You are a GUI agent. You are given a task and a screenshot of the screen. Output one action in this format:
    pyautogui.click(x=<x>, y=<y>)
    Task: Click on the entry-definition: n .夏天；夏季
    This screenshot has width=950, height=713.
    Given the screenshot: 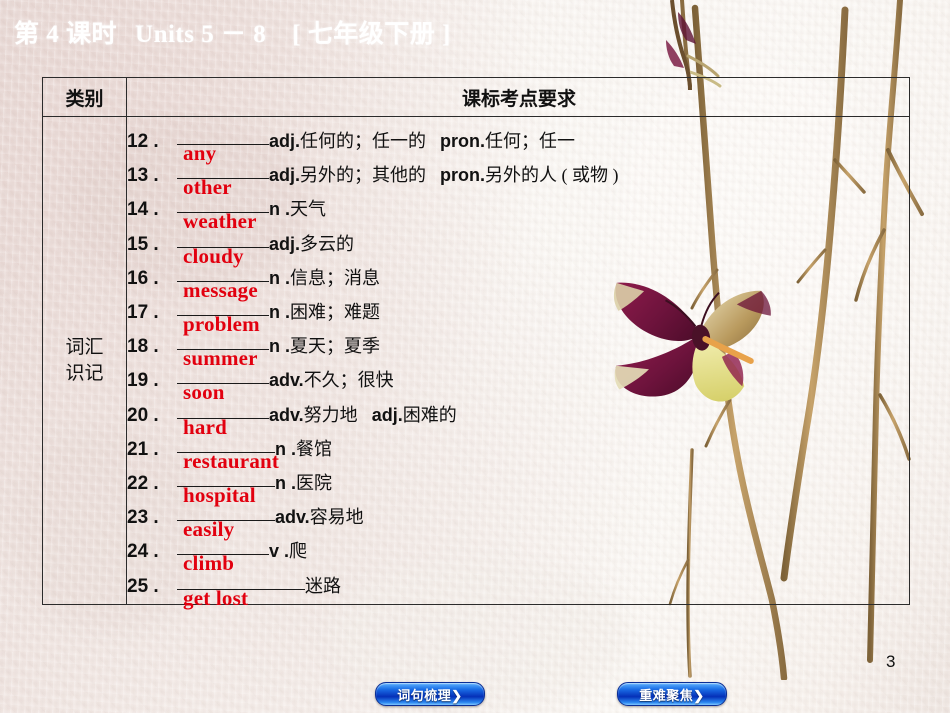 What is the action you would take?
    pyautogui.click(x=324, y=345)
    